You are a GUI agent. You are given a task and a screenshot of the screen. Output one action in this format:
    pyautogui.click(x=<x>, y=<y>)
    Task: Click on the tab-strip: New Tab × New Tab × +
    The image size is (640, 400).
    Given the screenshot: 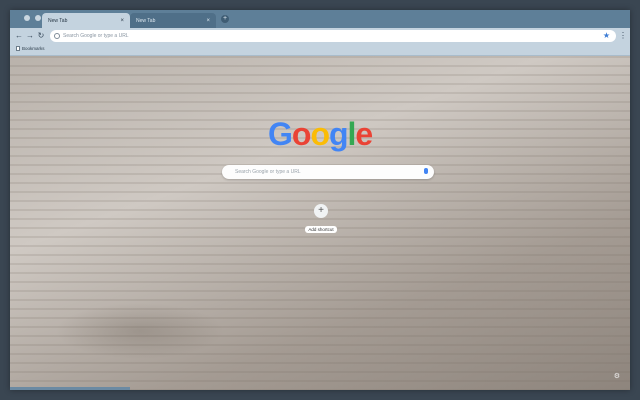 What is the action you would take?
    pyautogui.click(x=320, y=19)
    